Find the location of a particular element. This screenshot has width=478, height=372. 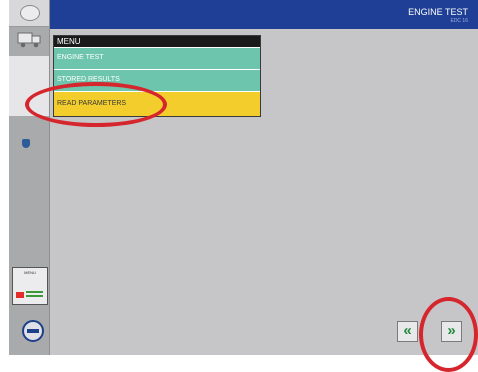

home-button is located at coordinates (30, 13).